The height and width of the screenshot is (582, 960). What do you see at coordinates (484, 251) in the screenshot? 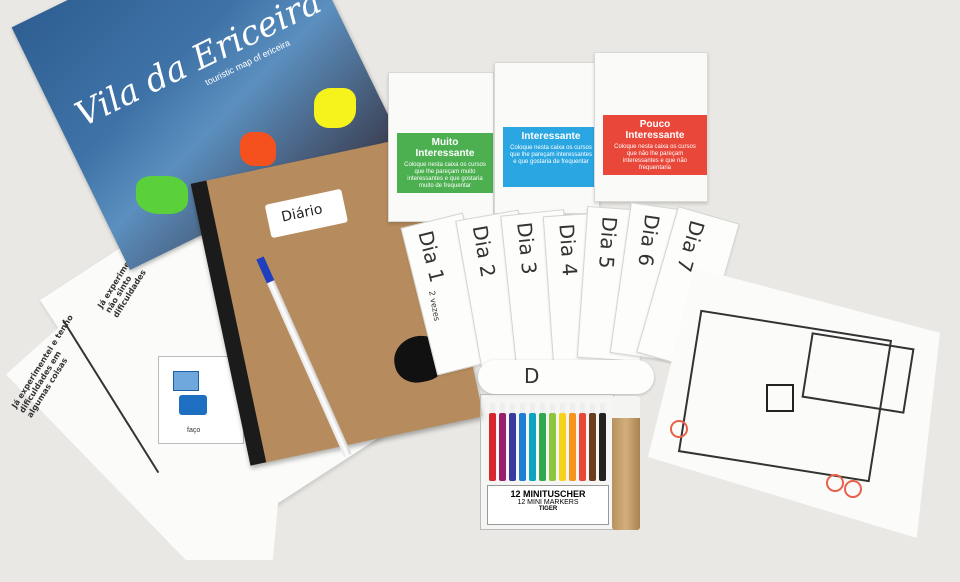
I see `day-slip-text: Dia 2` at bounding box center [484, 251].